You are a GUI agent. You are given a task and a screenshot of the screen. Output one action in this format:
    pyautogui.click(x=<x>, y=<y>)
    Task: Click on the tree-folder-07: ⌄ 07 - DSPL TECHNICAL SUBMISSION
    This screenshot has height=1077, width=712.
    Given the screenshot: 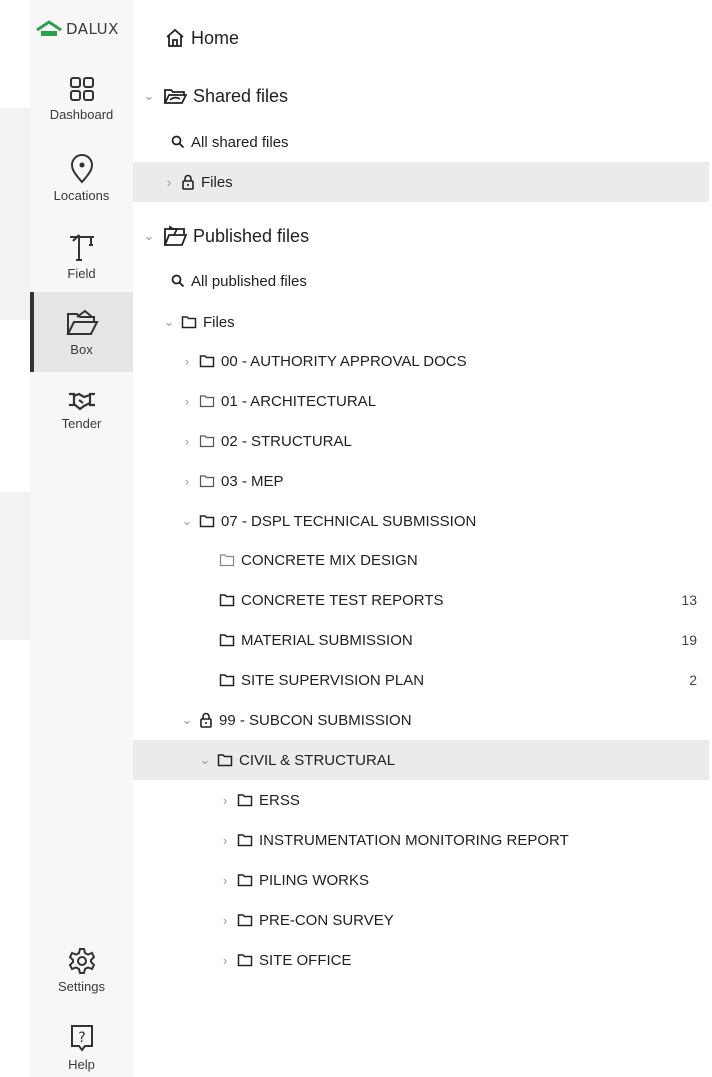 What is the action you would take?
    pyautogui.click(x=421, y=521)
    